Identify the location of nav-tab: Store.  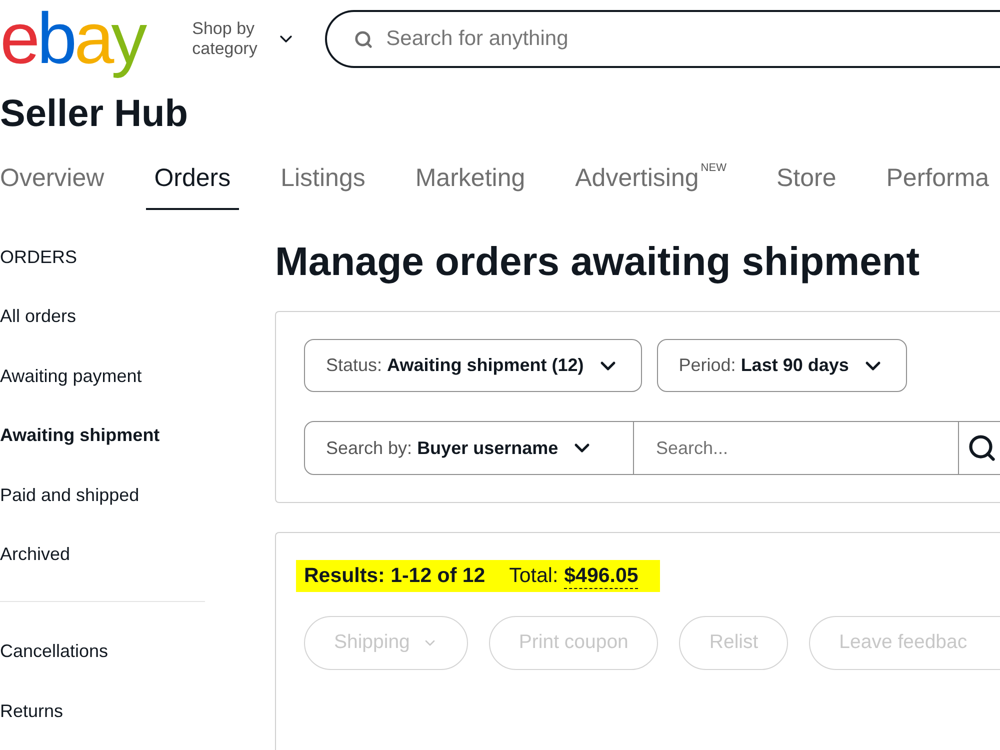
(806, 180).